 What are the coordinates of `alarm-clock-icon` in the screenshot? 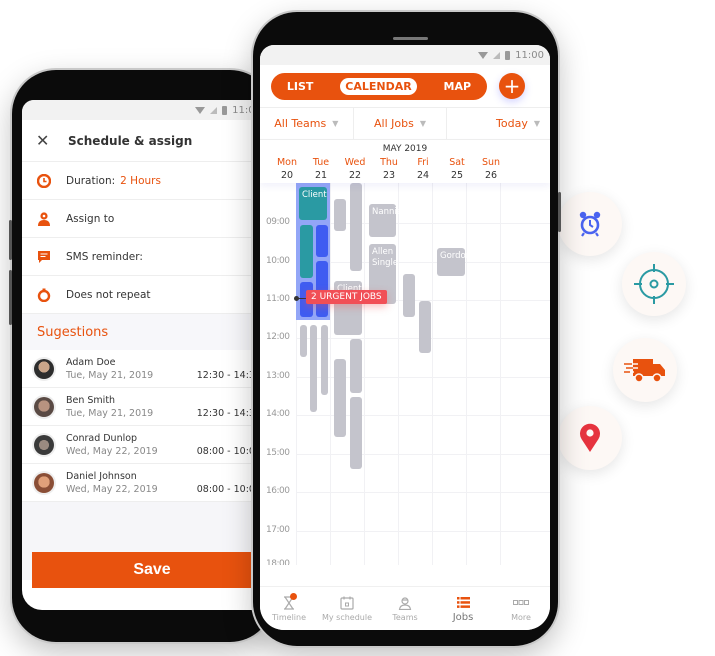 It's located at (590, 224).